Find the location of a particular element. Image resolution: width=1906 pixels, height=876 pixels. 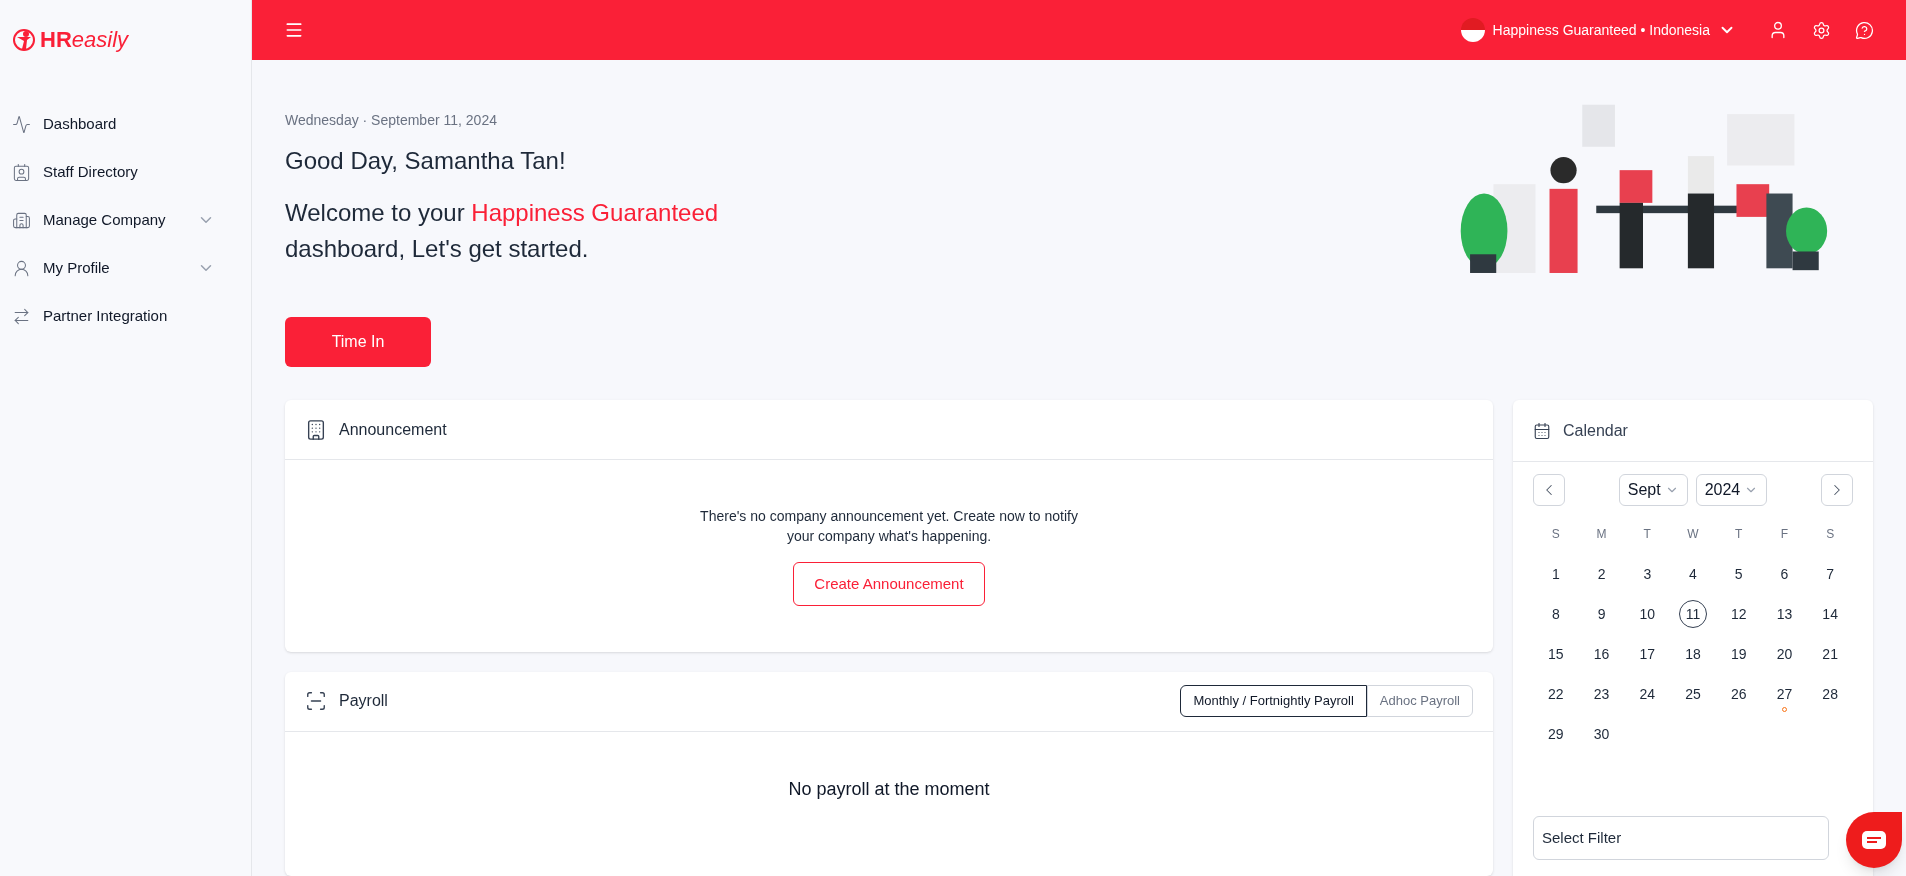

calendar-day: 14 is located at coordinates (1830, 614).